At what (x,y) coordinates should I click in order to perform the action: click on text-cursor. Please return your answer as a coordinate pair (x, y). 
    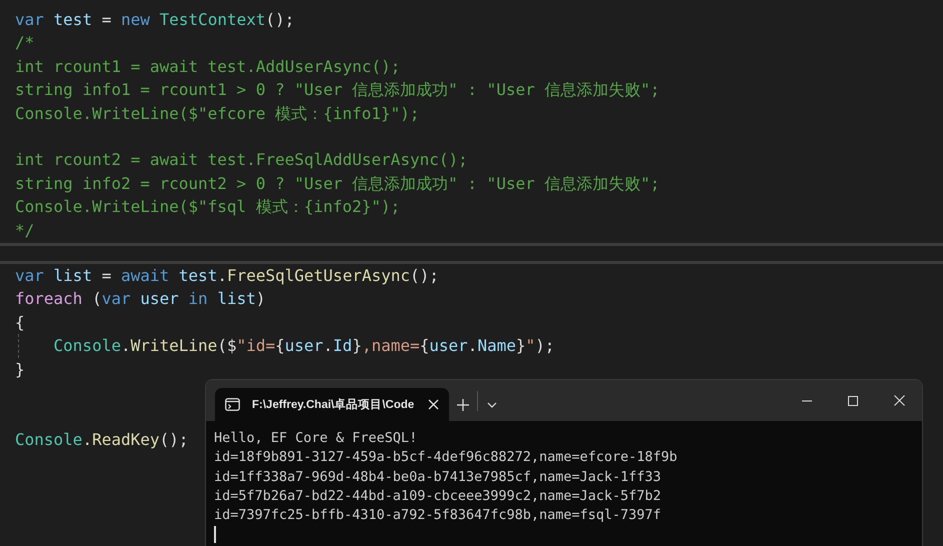
    Looking at the image, I should click on (215, 535).